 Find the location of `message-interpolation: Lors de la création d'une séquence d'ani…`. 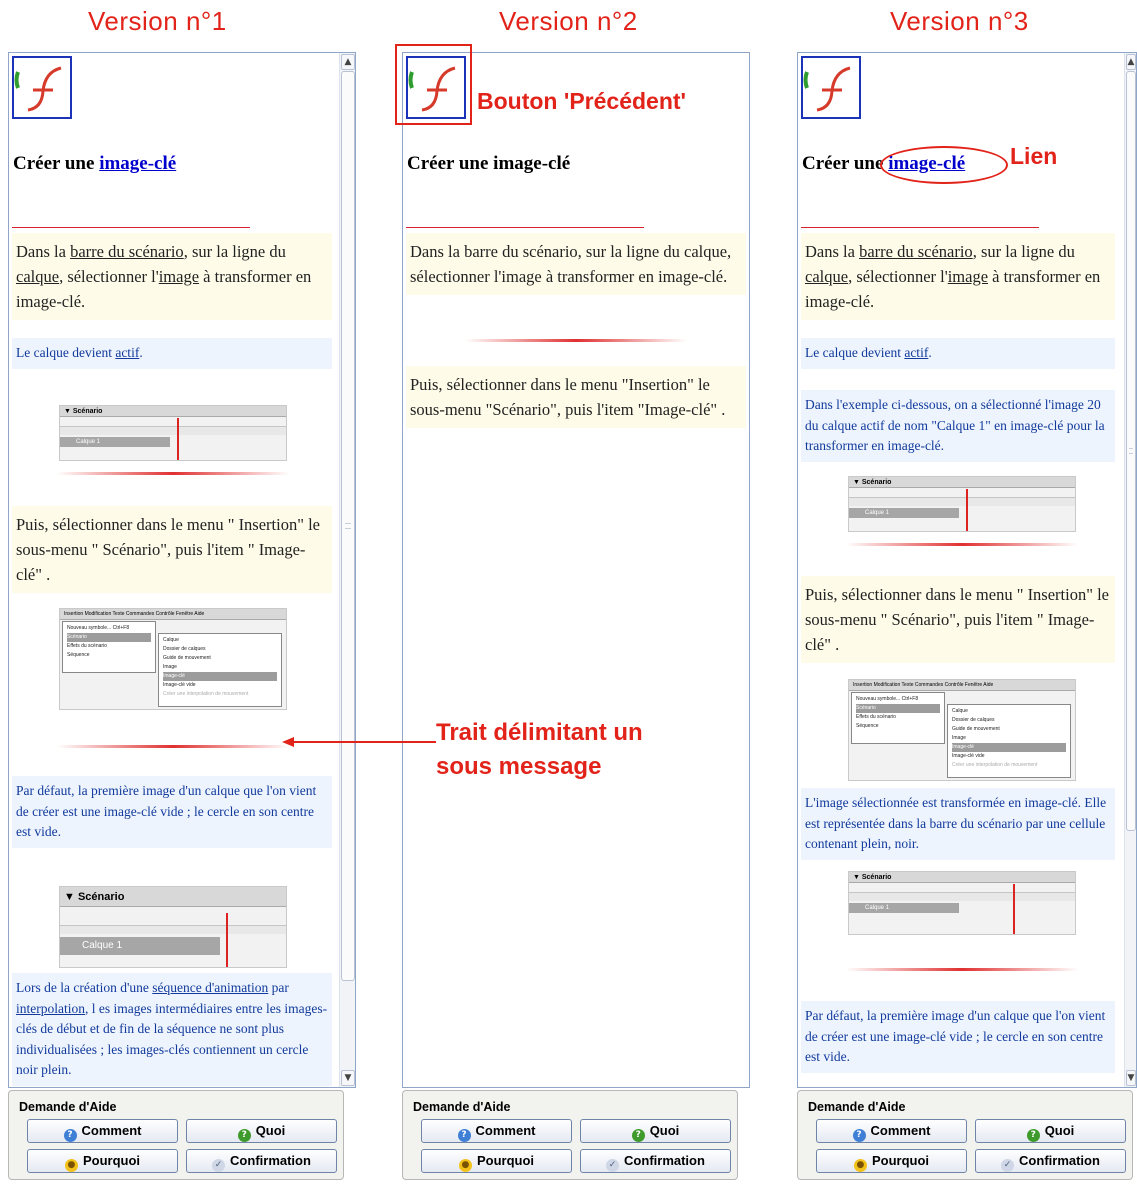

message-interpolation: Lors de la création d'une séquence d'ani… is located at coordinates (172, 1029).